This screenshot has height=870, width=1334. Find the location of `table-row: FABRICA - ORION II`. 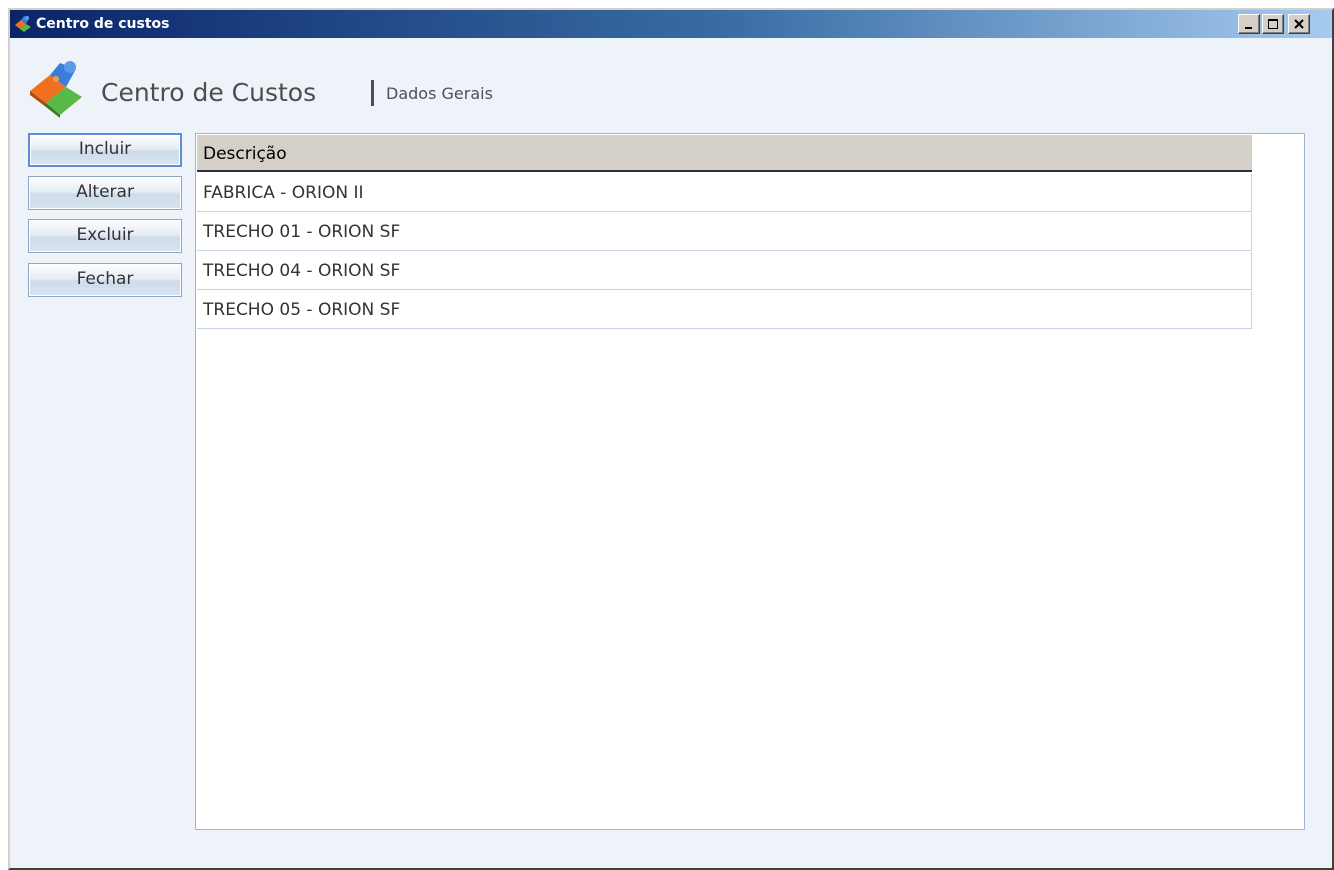

table-row: FABRICA - ORION II is located at coordinates (724, 193).